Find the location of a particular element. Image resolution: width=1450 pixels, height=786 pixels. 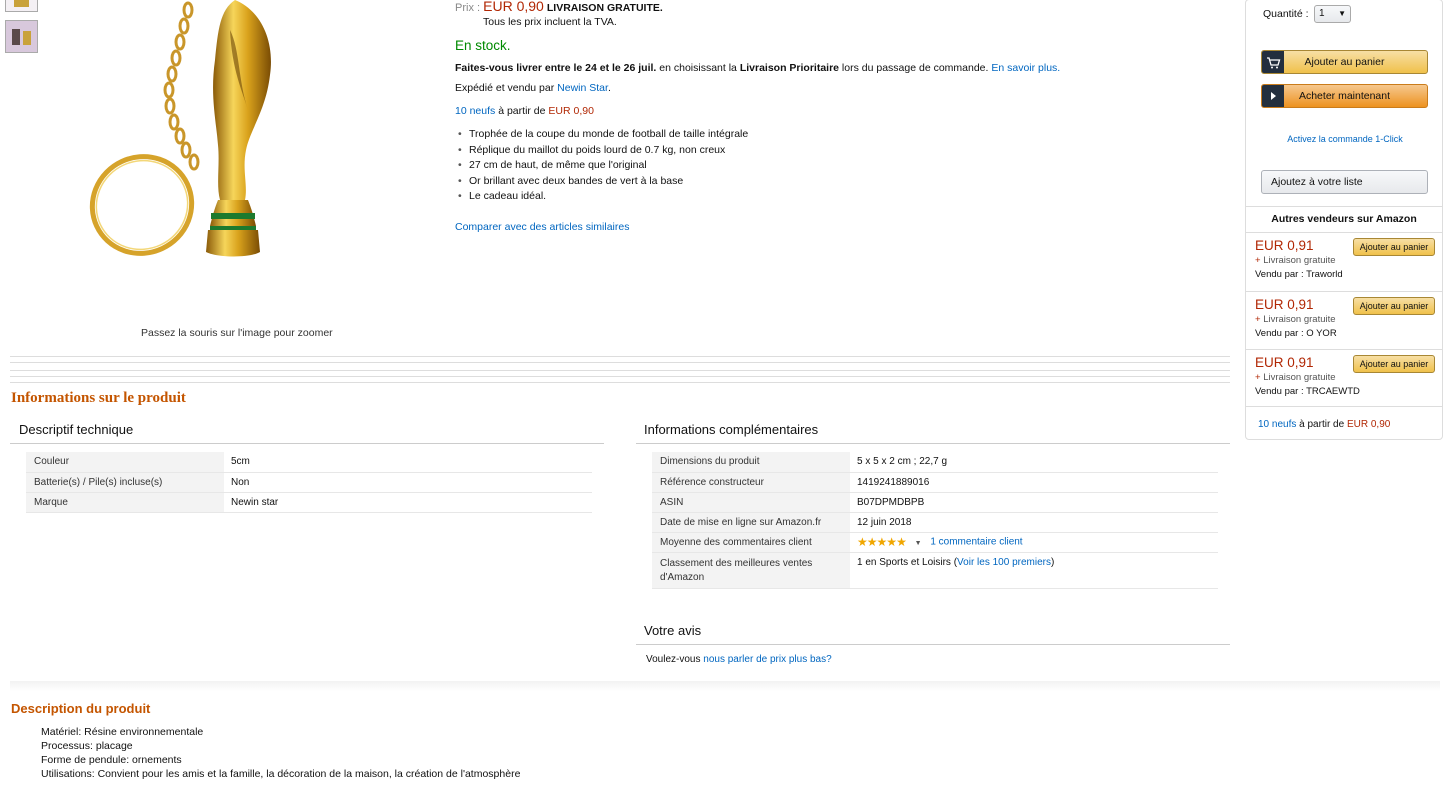

buybox-new-offers-link: 10 neufs is located at coordinates (1277, 424).